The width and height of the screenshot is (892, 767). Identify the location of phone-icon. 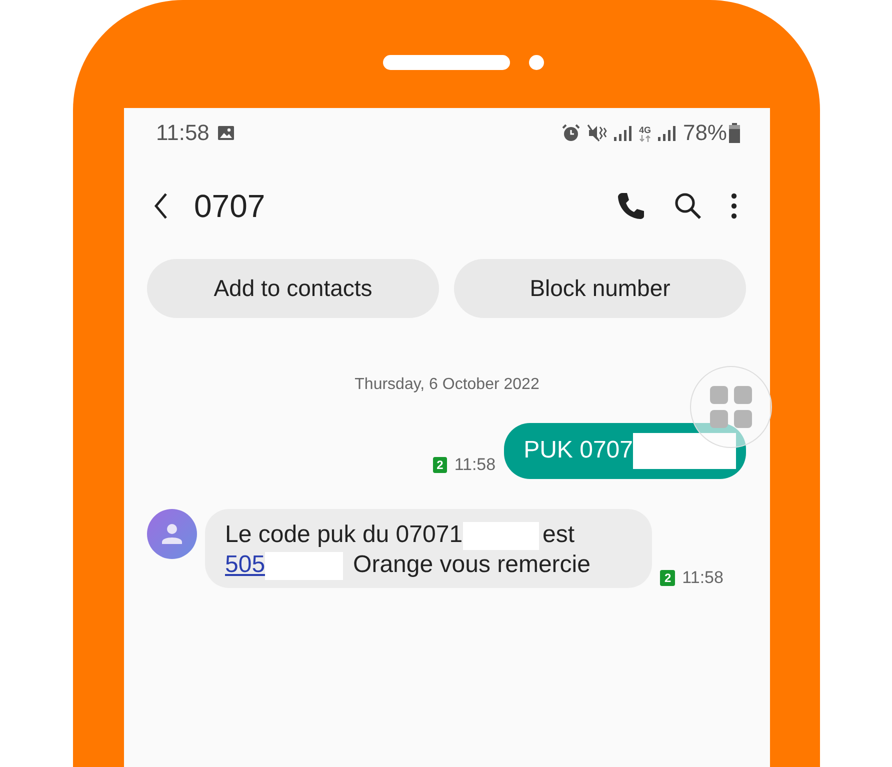
(631, 206).